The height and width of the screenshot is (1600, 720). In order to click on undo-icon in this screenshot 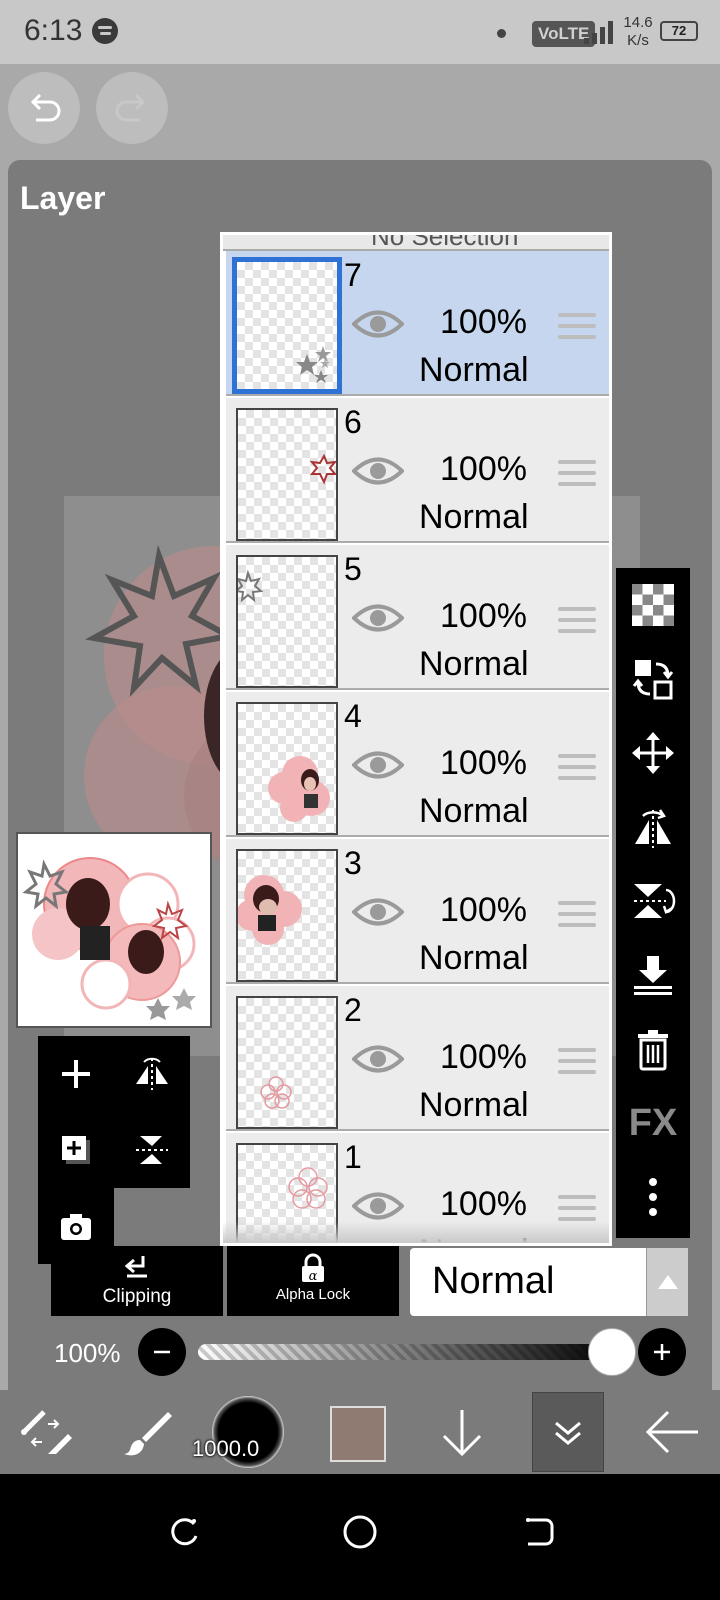, I will do `click(45, 107)`.